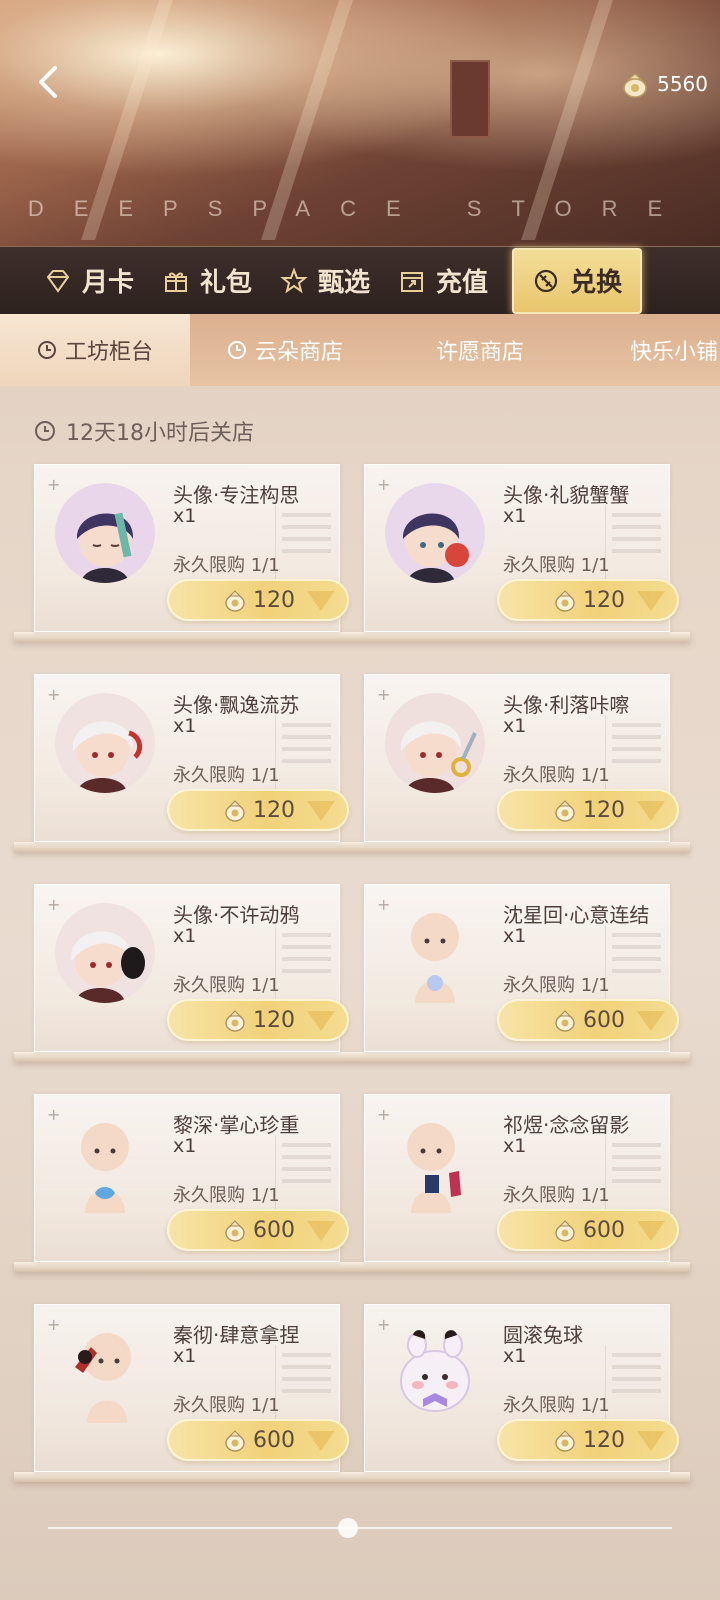 This screenshot has width=720, height=1600. Describe the element at coordinates (344, 283) in the screenshot. I see `nav-label: 甄选` at that location.